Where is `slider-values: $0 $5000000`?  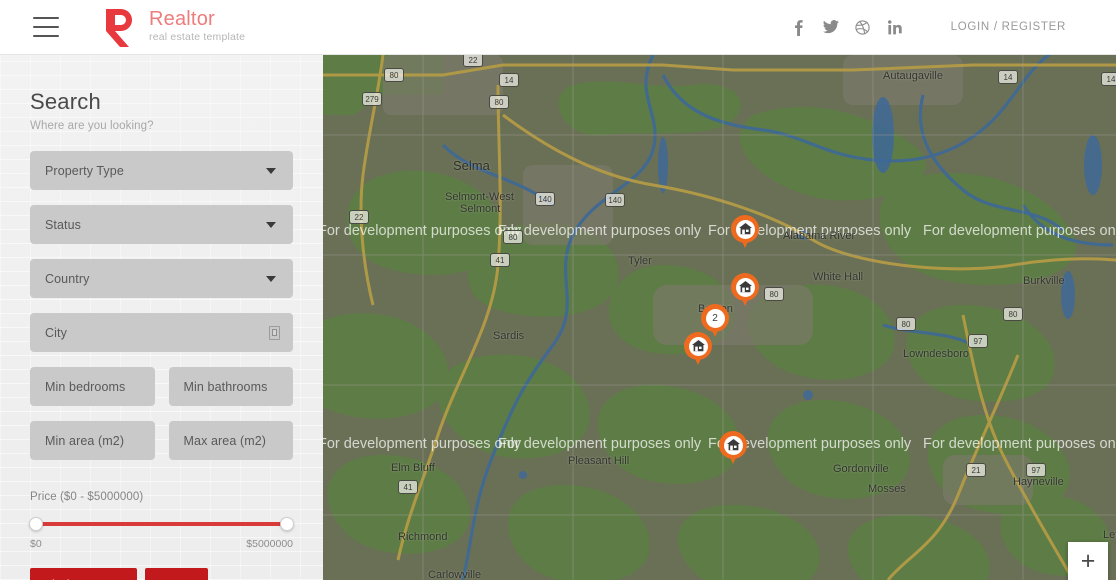 slider-values: $0 $5000000 is located at coordinates (161, 544).